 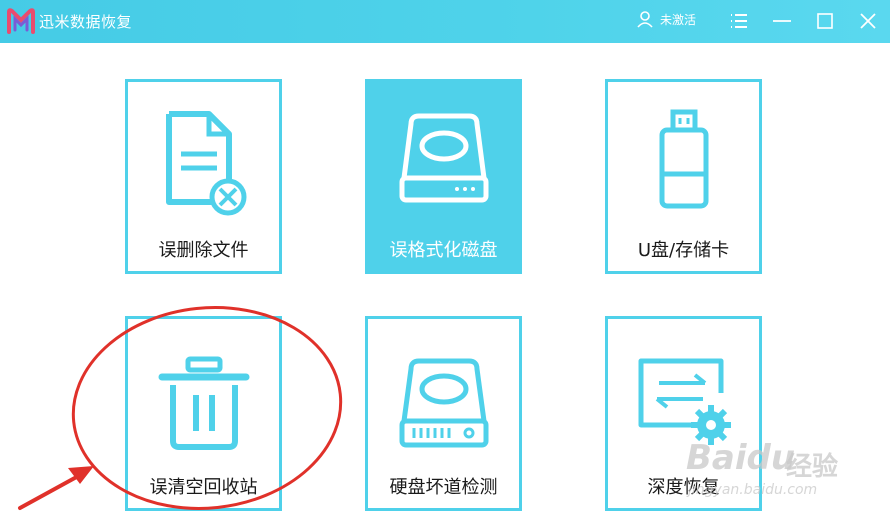 I want to click on deep-recovery-icon, so click(x=684, y=401).